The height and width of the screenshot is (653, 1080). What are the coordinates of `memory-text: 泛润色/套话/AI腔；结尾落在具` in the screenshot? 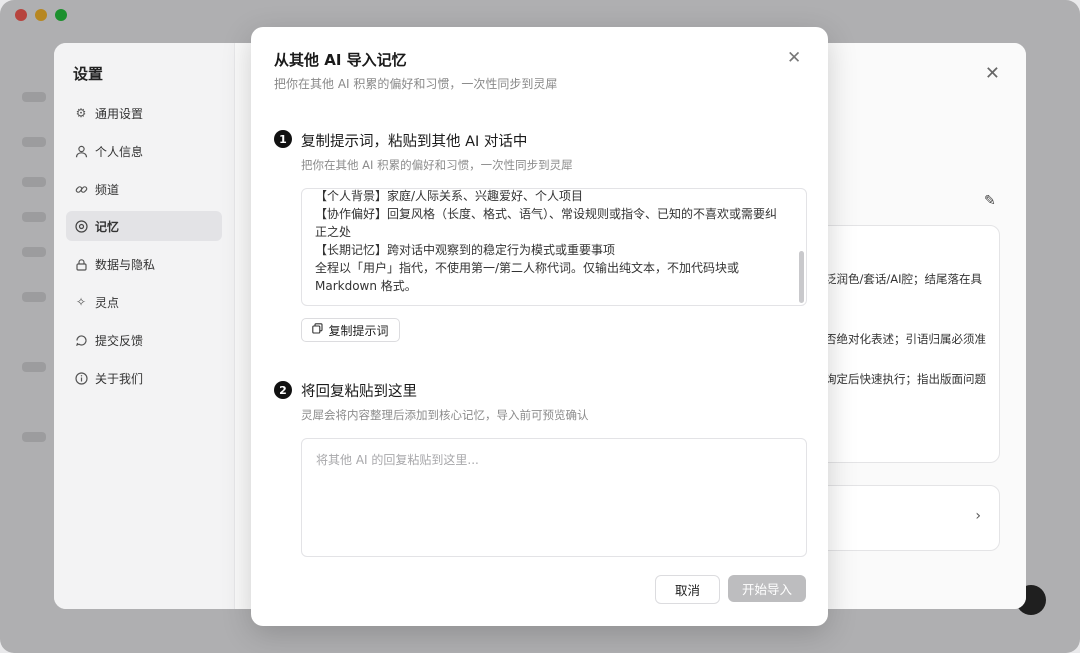 It's located at (904, 279).